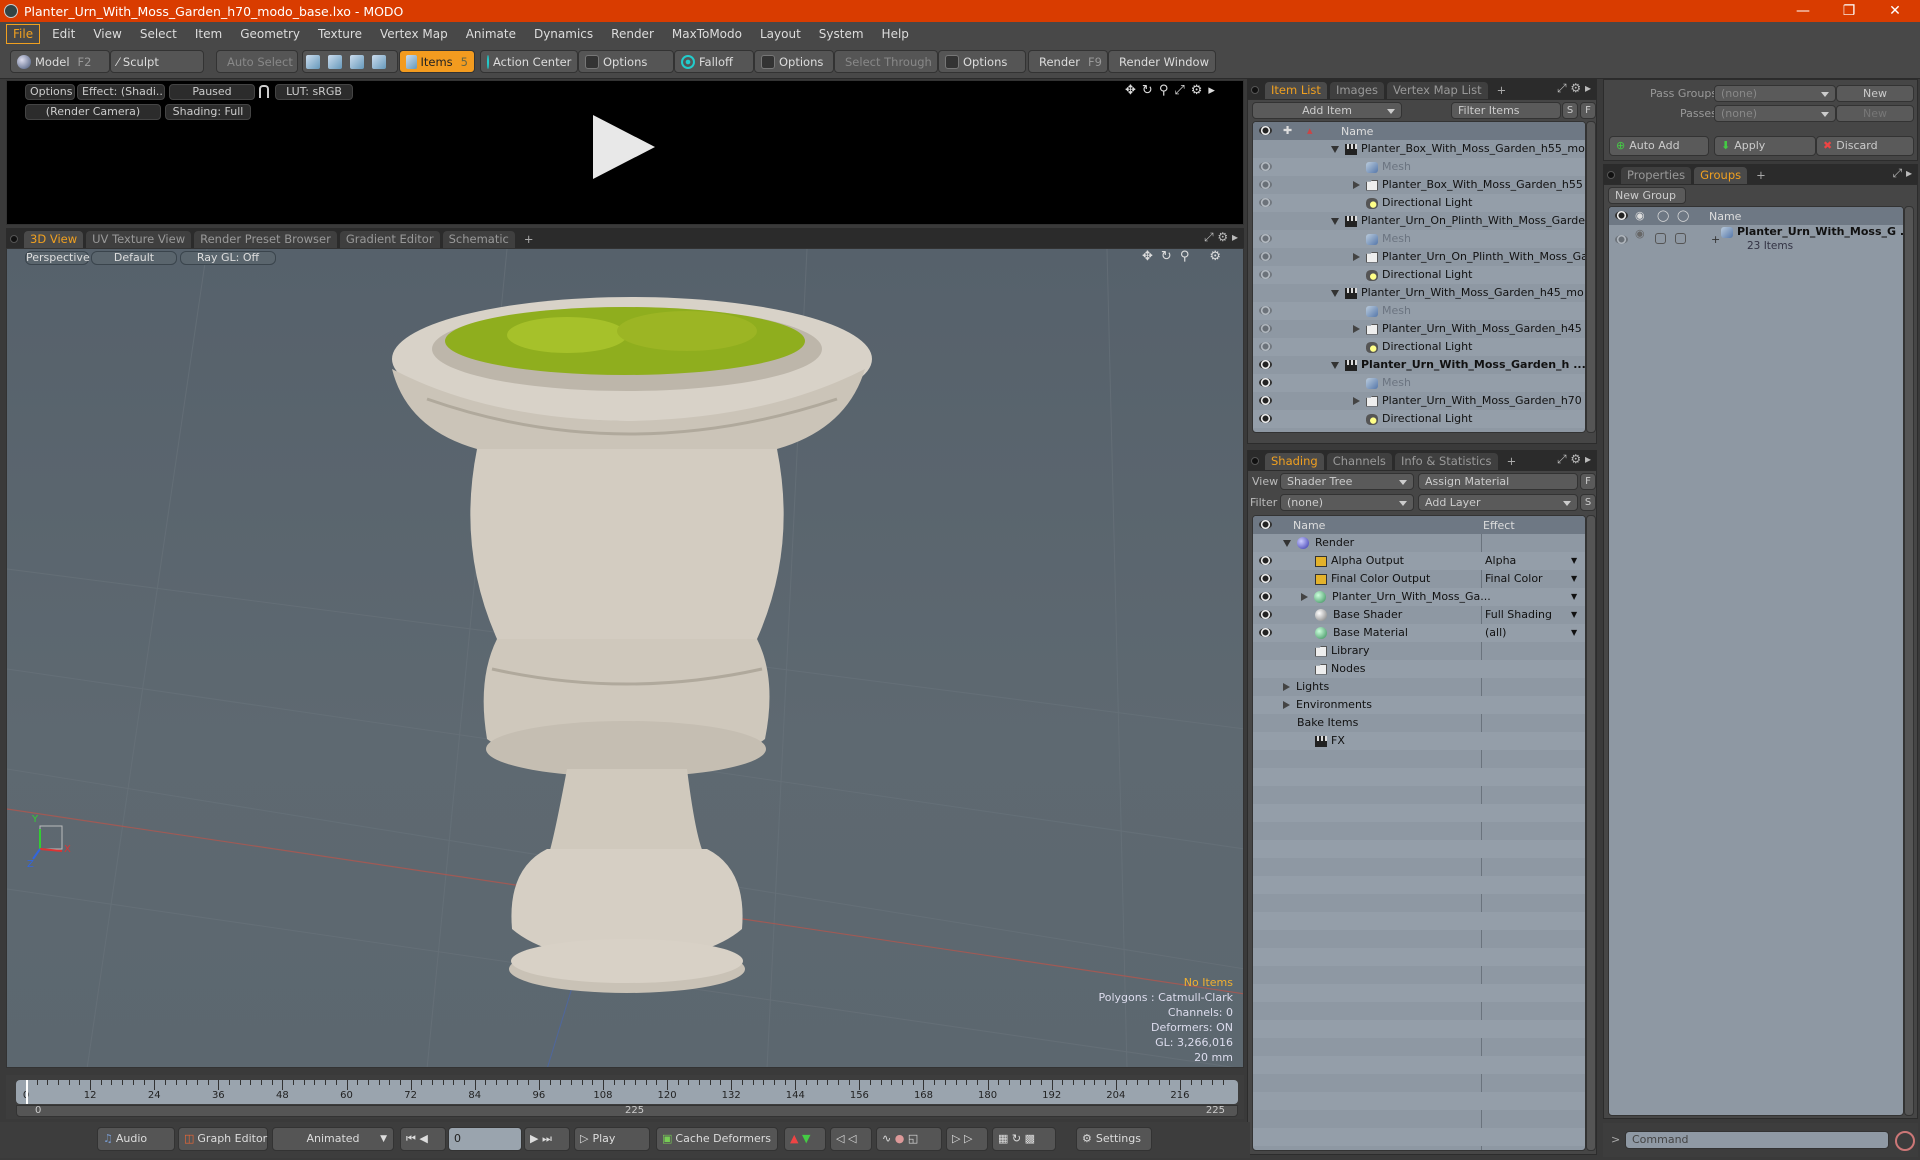 Image resolution: width=1920 pixels, height=1160 pixels. I want to click on search-s-button: S, so click(1570, 110).